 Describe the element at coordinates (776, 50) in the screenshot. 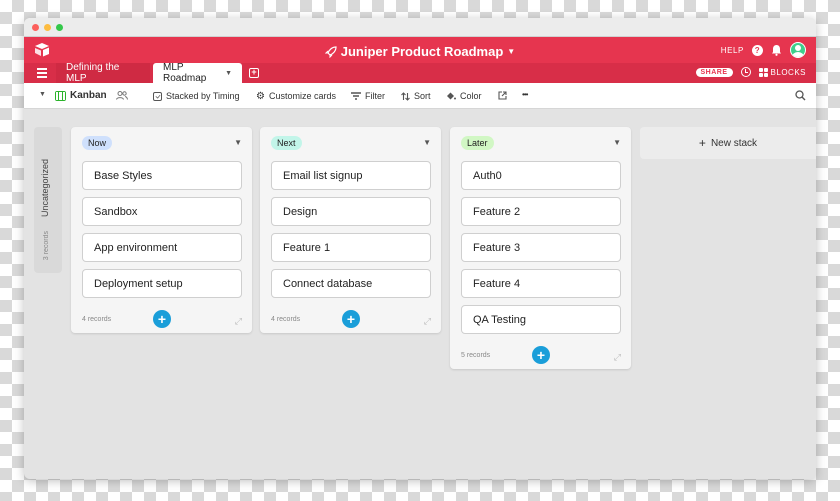

I see `bell-icon` at that location.